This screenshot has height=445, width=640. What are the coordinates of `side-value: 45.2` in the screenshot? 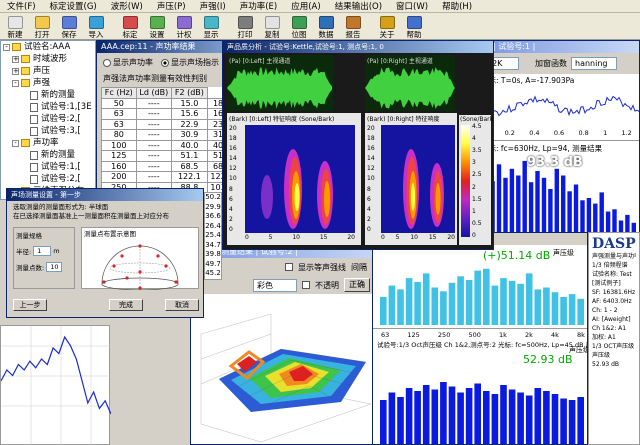 It's located at (213, 273).